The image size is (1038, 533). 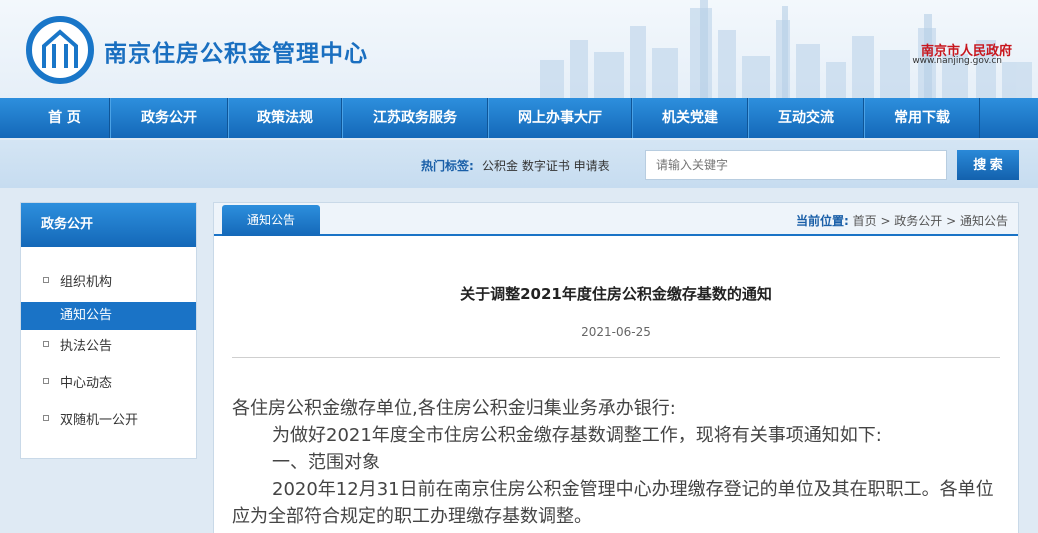 I want to click on nav-item-home: 首 页, so click(x=65, y=118).